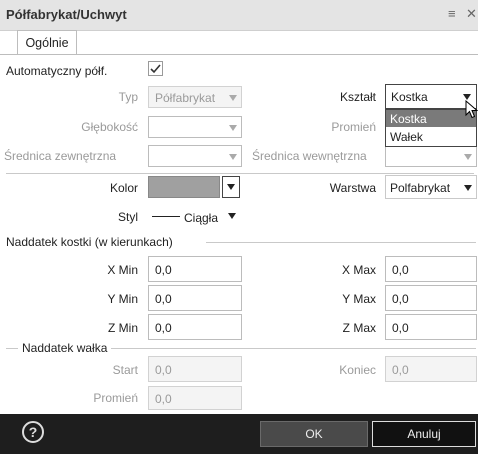 The width and height of the screenshot is (478, 454). Describe the element at coordinates (163, 299) in the screenshot. I see `ymin-value: 0,0` at that location.